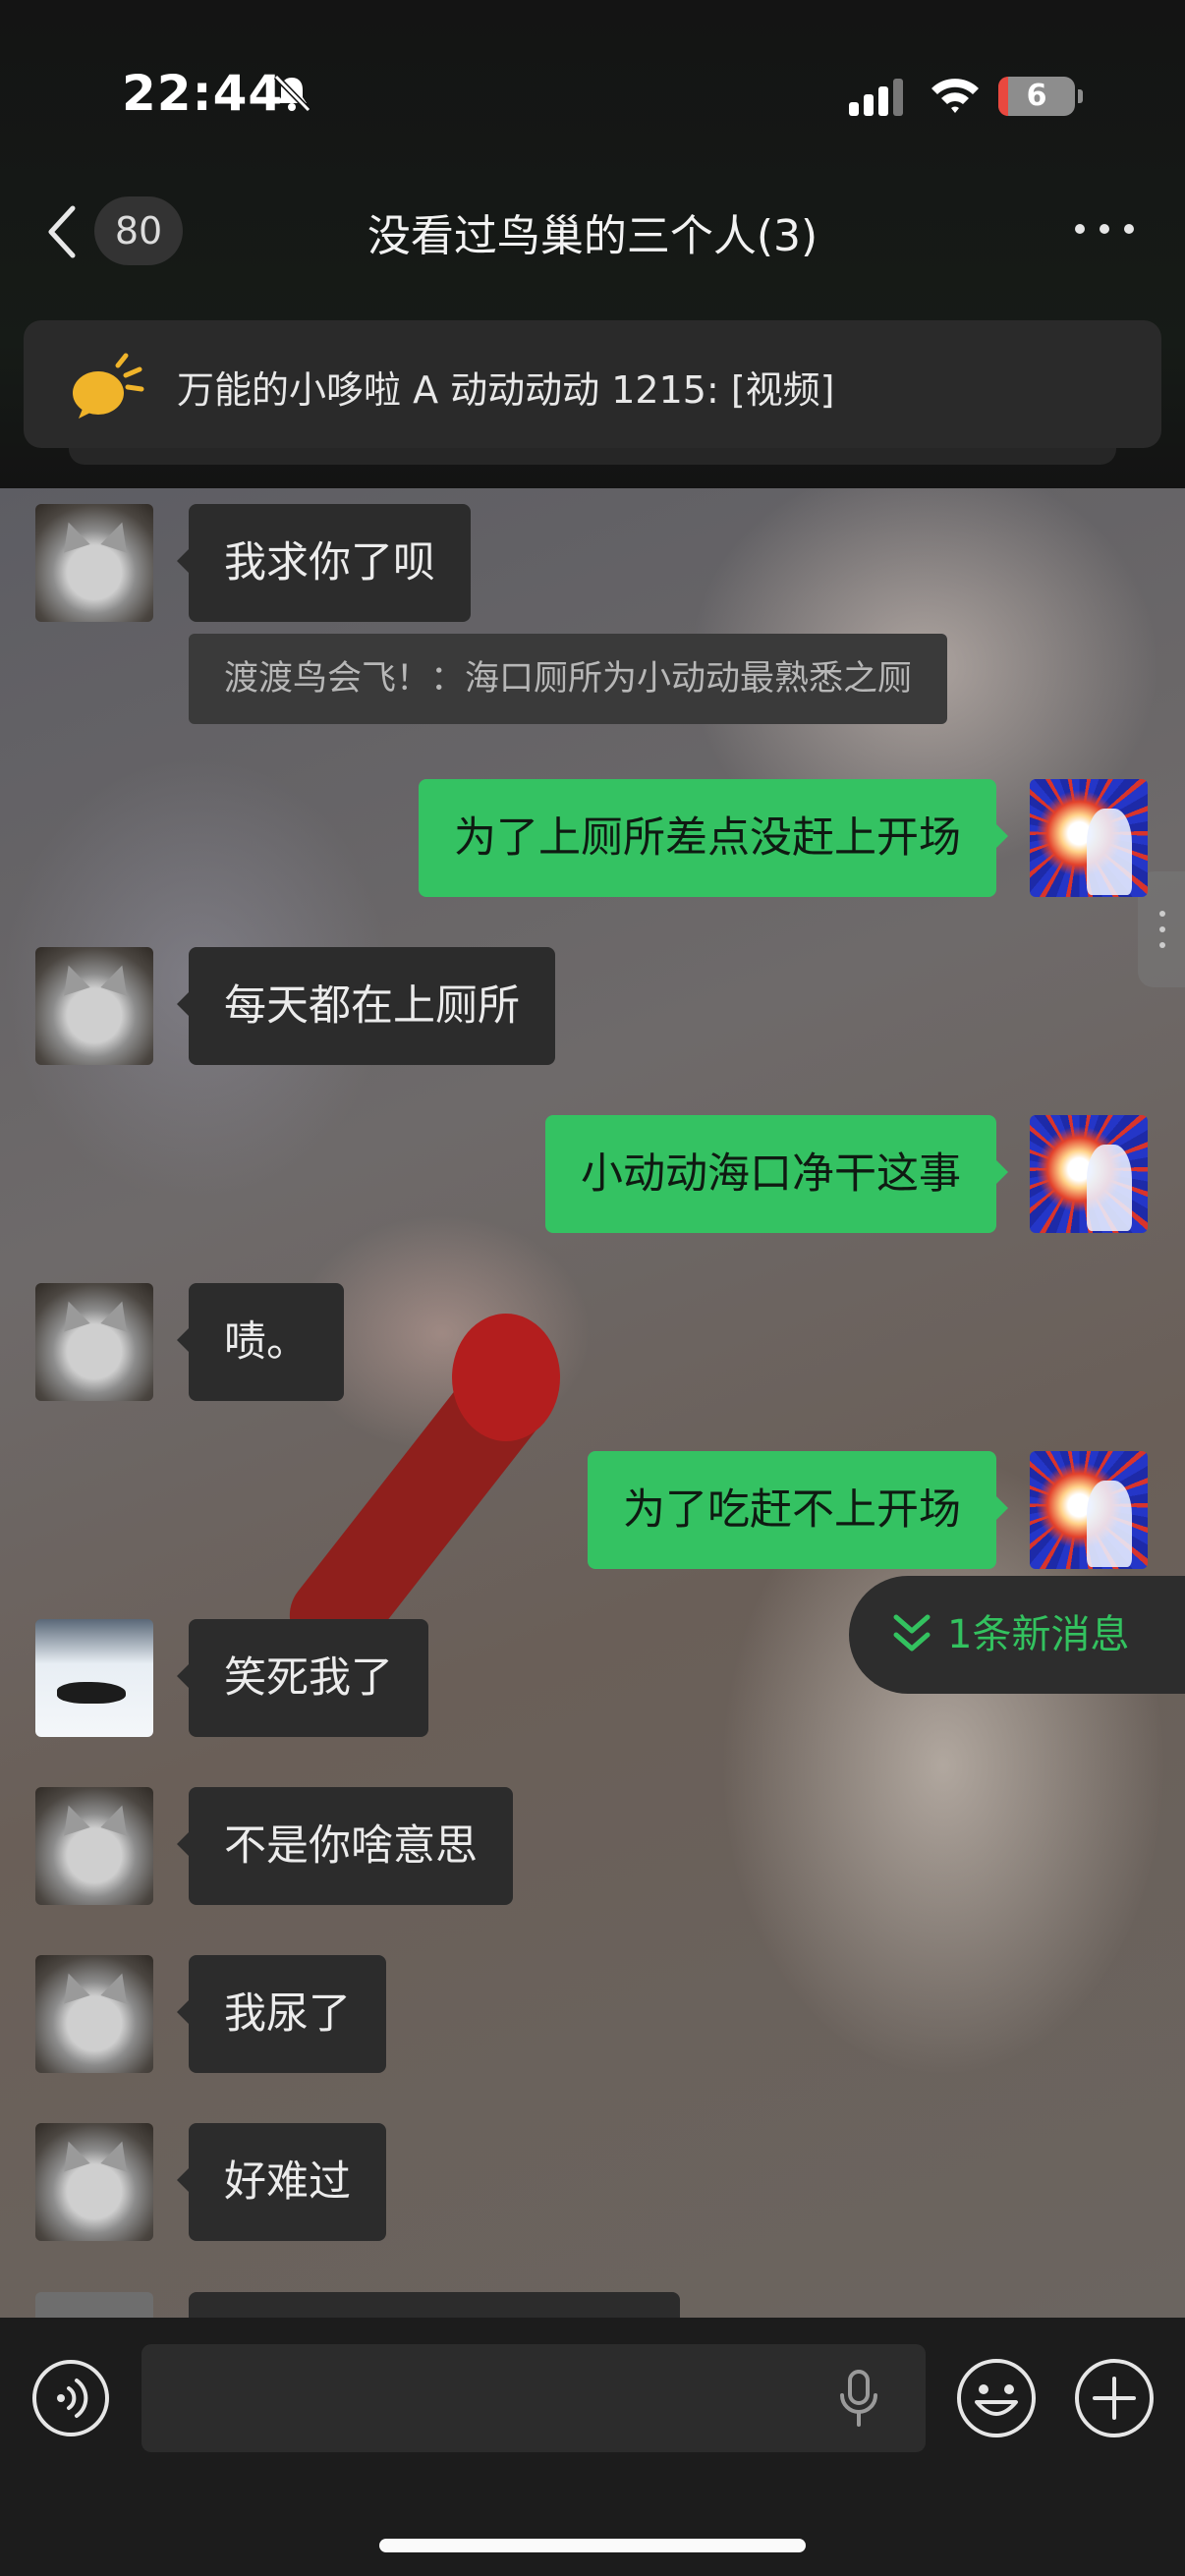  I want to click on incoming-message-bubble: 我尿了, so click(282, 2014).